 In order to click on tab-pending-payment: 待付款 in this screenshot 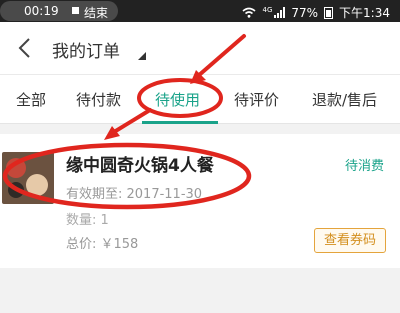, I will do `click(98, 99)`.